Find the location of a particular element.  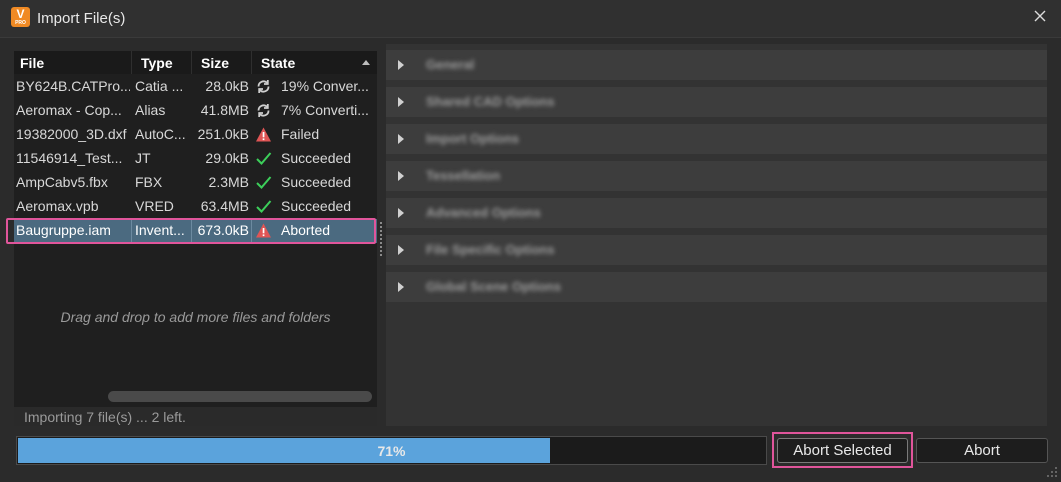

title-bar: V PRO Import File(s) is located at coordinates (530, 19).